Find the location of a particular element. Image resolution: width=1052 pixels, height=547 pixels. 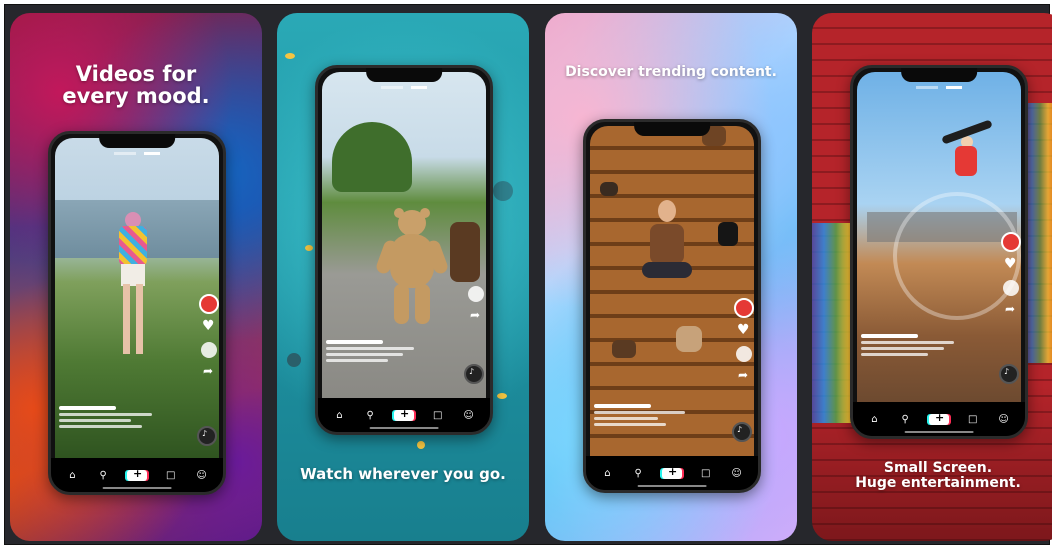

caption-line: every mood. is located at coordinates (136, 96).